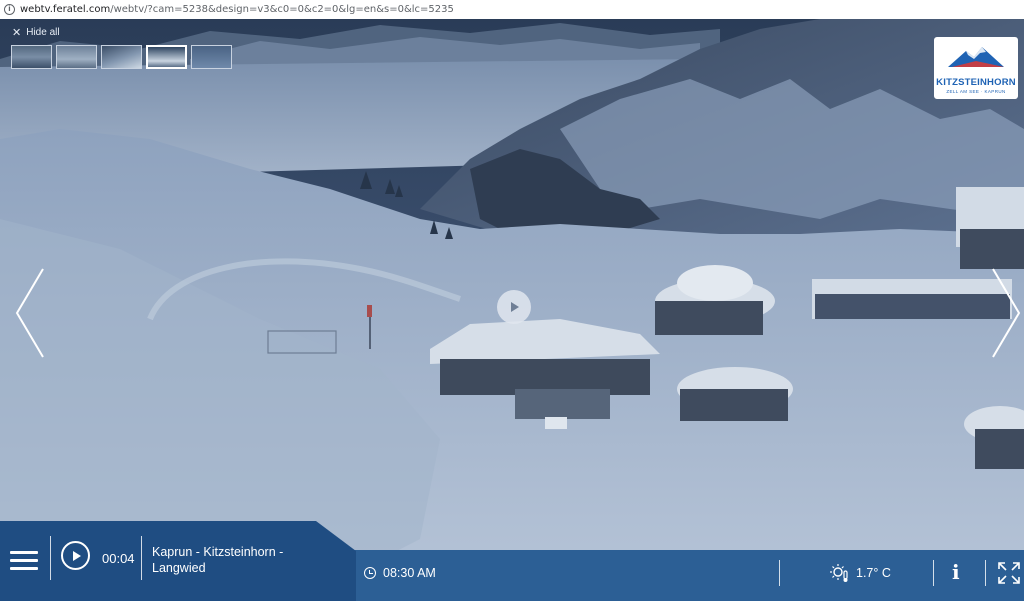 This screenshot has width=1024, height=601. I want to click on small-hut, so click(735, 394).